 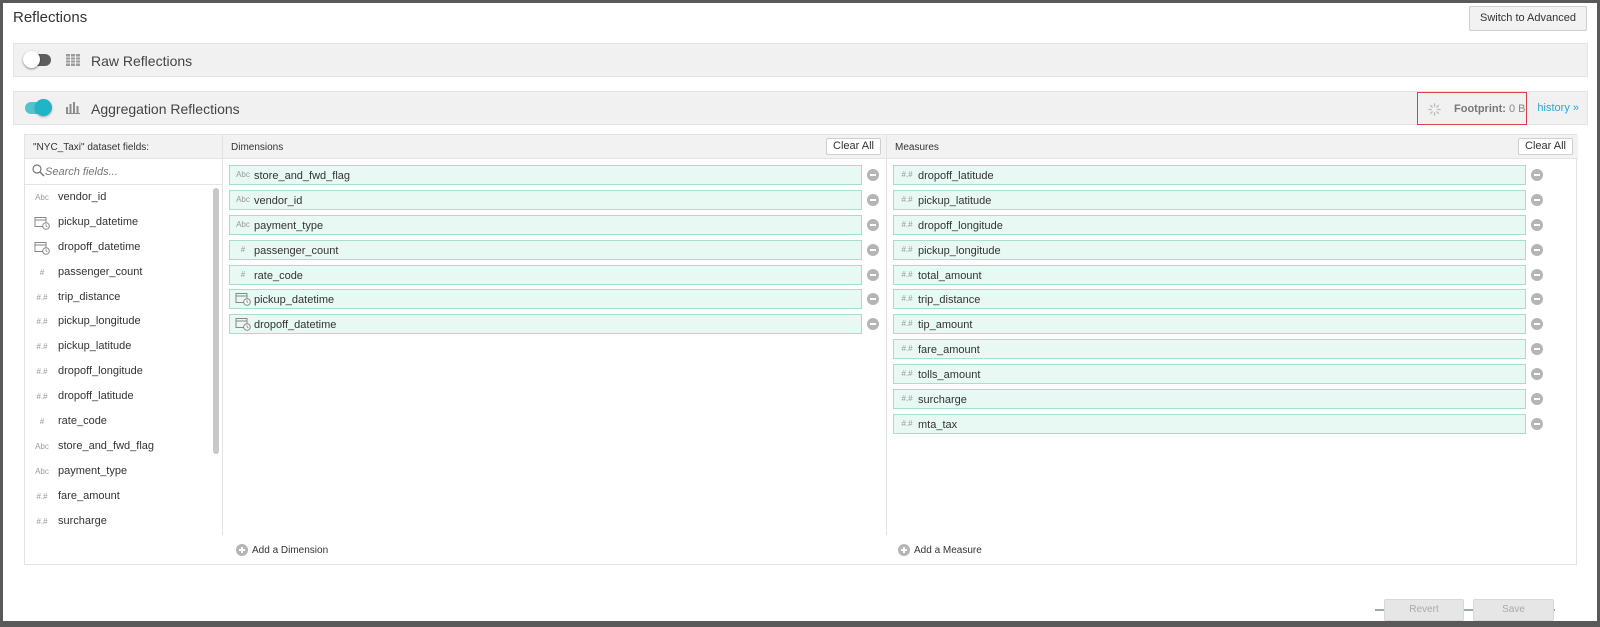 I want to click on measure-chip: #.# trip_distance, so click(x=1218, y=299).